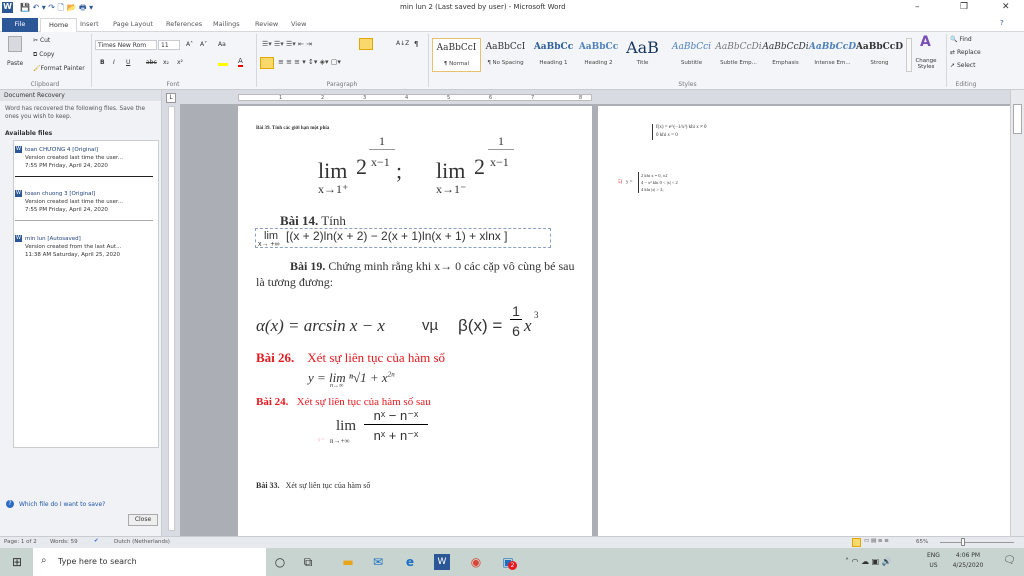  Describe the element at coordinates (96, 541) in the screenshot. I see `proofing-icon: ✔` at that location.